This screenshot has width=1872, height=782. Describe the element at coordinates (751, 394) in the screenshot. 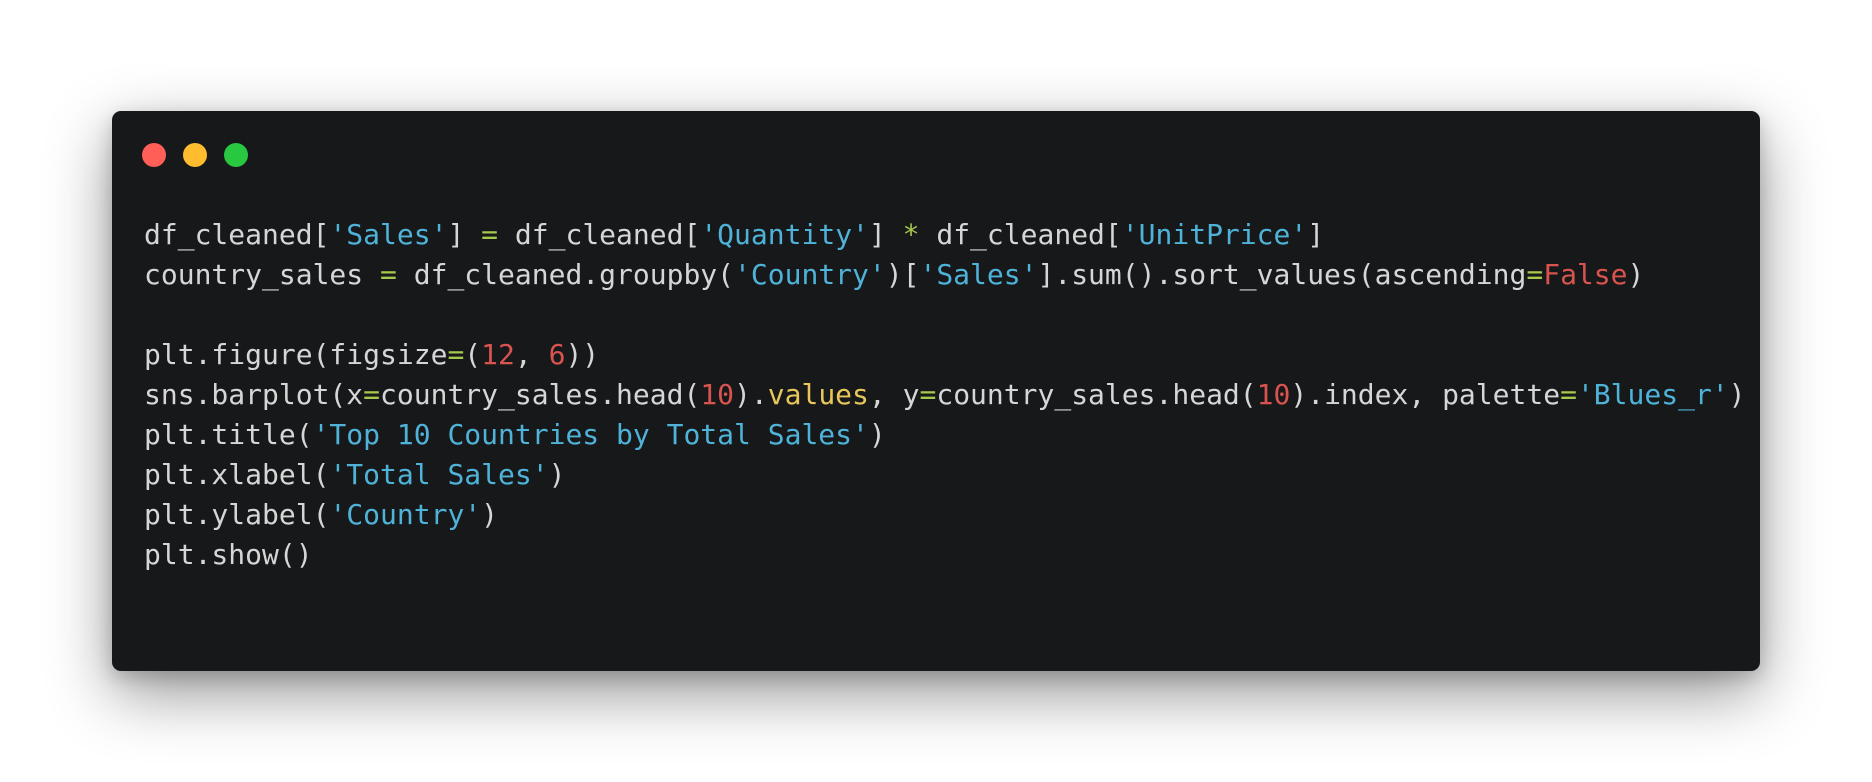

I see `code-token-plain: ).` at that location.